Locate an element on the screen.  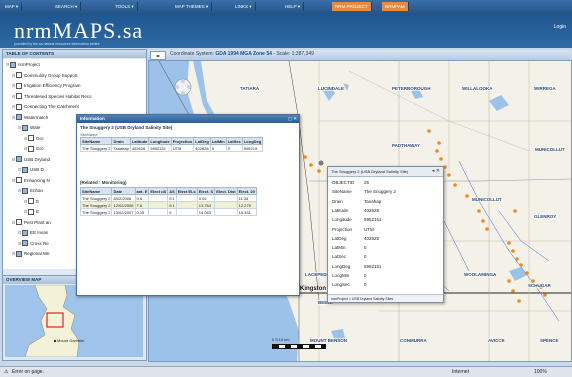
column-header: Elect. S is located at coordinates (206, 191).